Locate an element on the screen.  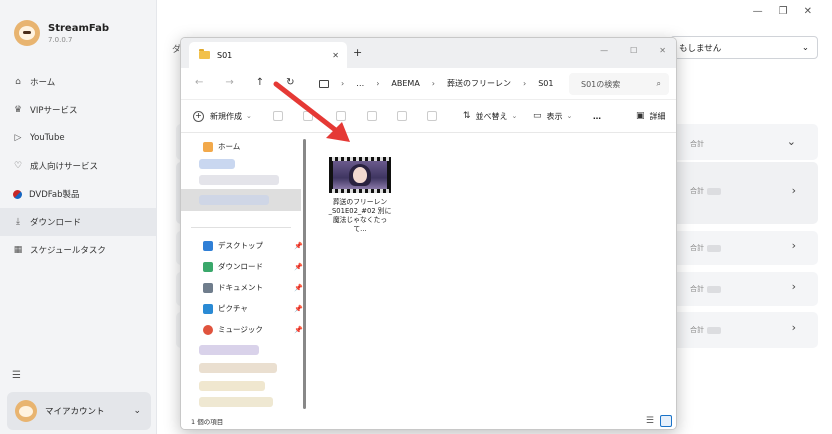
nav-downloads: ダウンロード 📌 is located at coordinates (253, 266).